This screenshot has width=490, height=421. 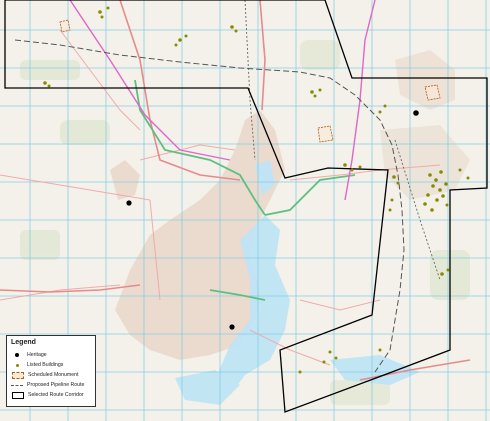 What do you see at coordinates (17, 355) in the screenshot?
I see `heritage-symbol-icon` at bounding box center [17, 355].